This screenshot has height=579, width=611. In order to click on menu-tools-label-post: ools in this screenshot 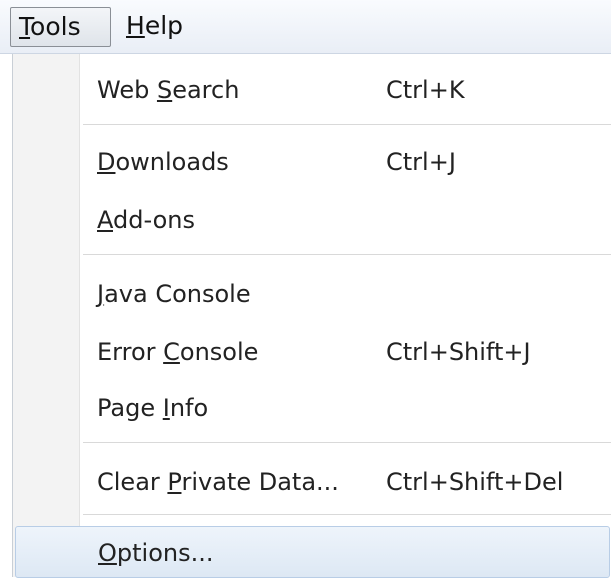, I will do `click(55, 26)`.